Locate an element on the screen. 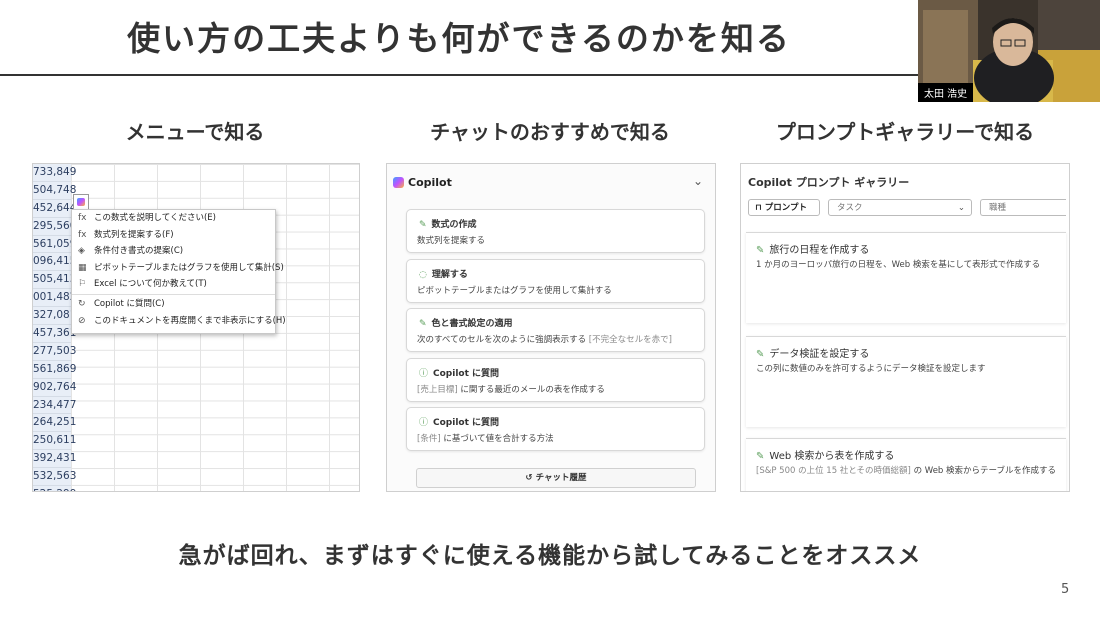  suggestion-card: ⓘ Copilot に質問 [売上目標] に関する最近のメールの表を作成する is located at coordinates (555, 379).